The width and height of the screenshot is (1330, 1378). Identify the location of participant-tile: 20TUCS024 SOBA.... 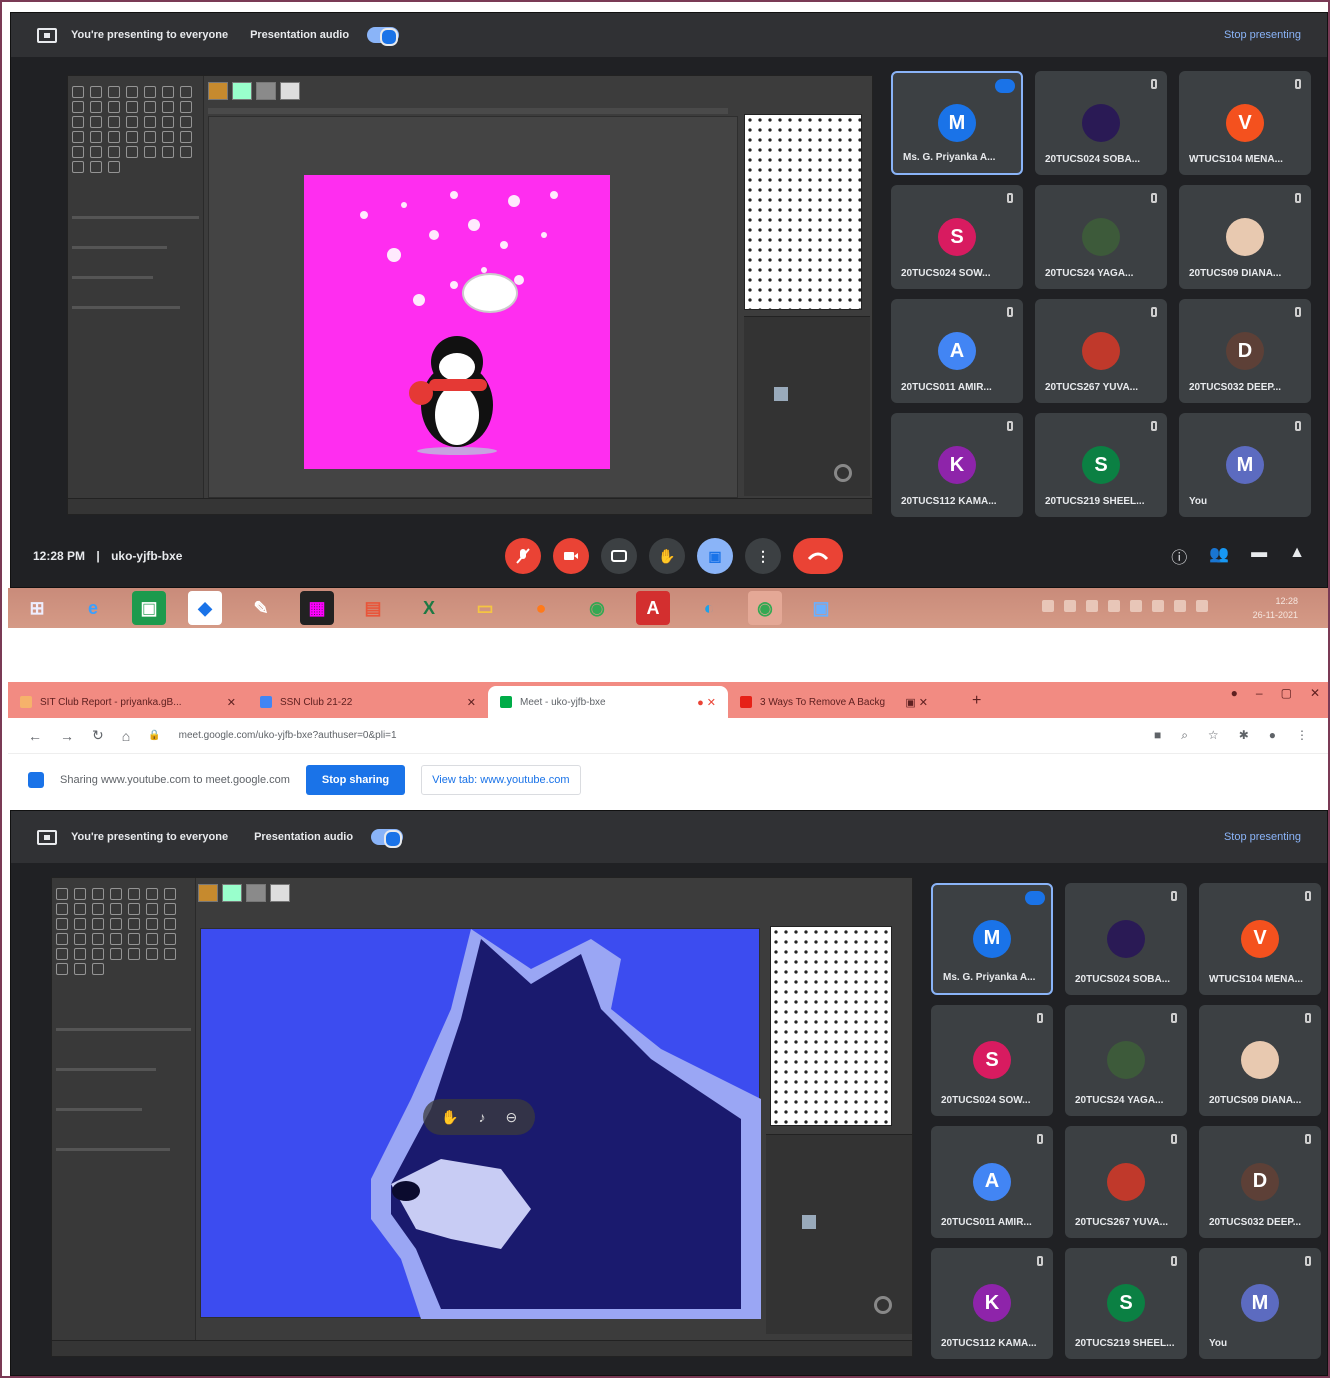
(1101, 123).